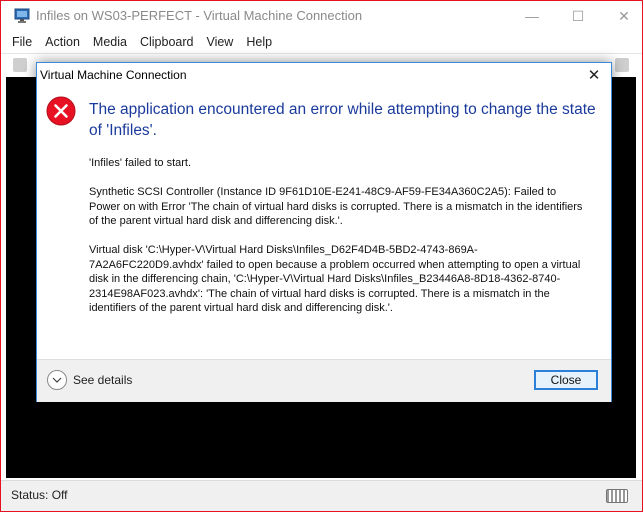 This screenshot has height=512, width=643. What do you see at coordinates (23, 16) in the screenshot?
I see `vm-connection-app-icon` at bounding box center [23, 16].